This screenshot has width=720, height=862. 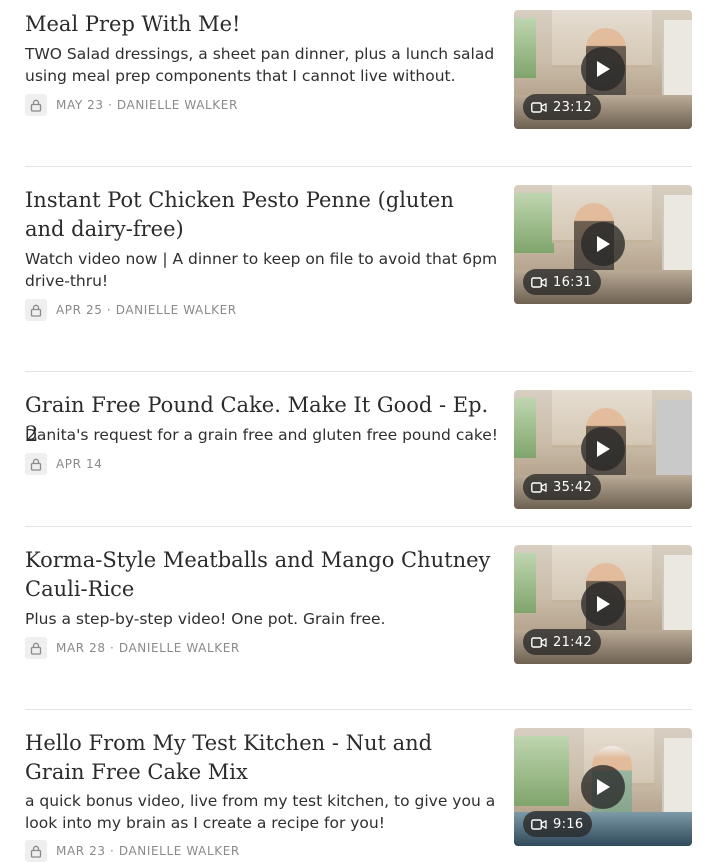 I want to click on video-duration-badge: 23:12, so click(x=562, y=107).